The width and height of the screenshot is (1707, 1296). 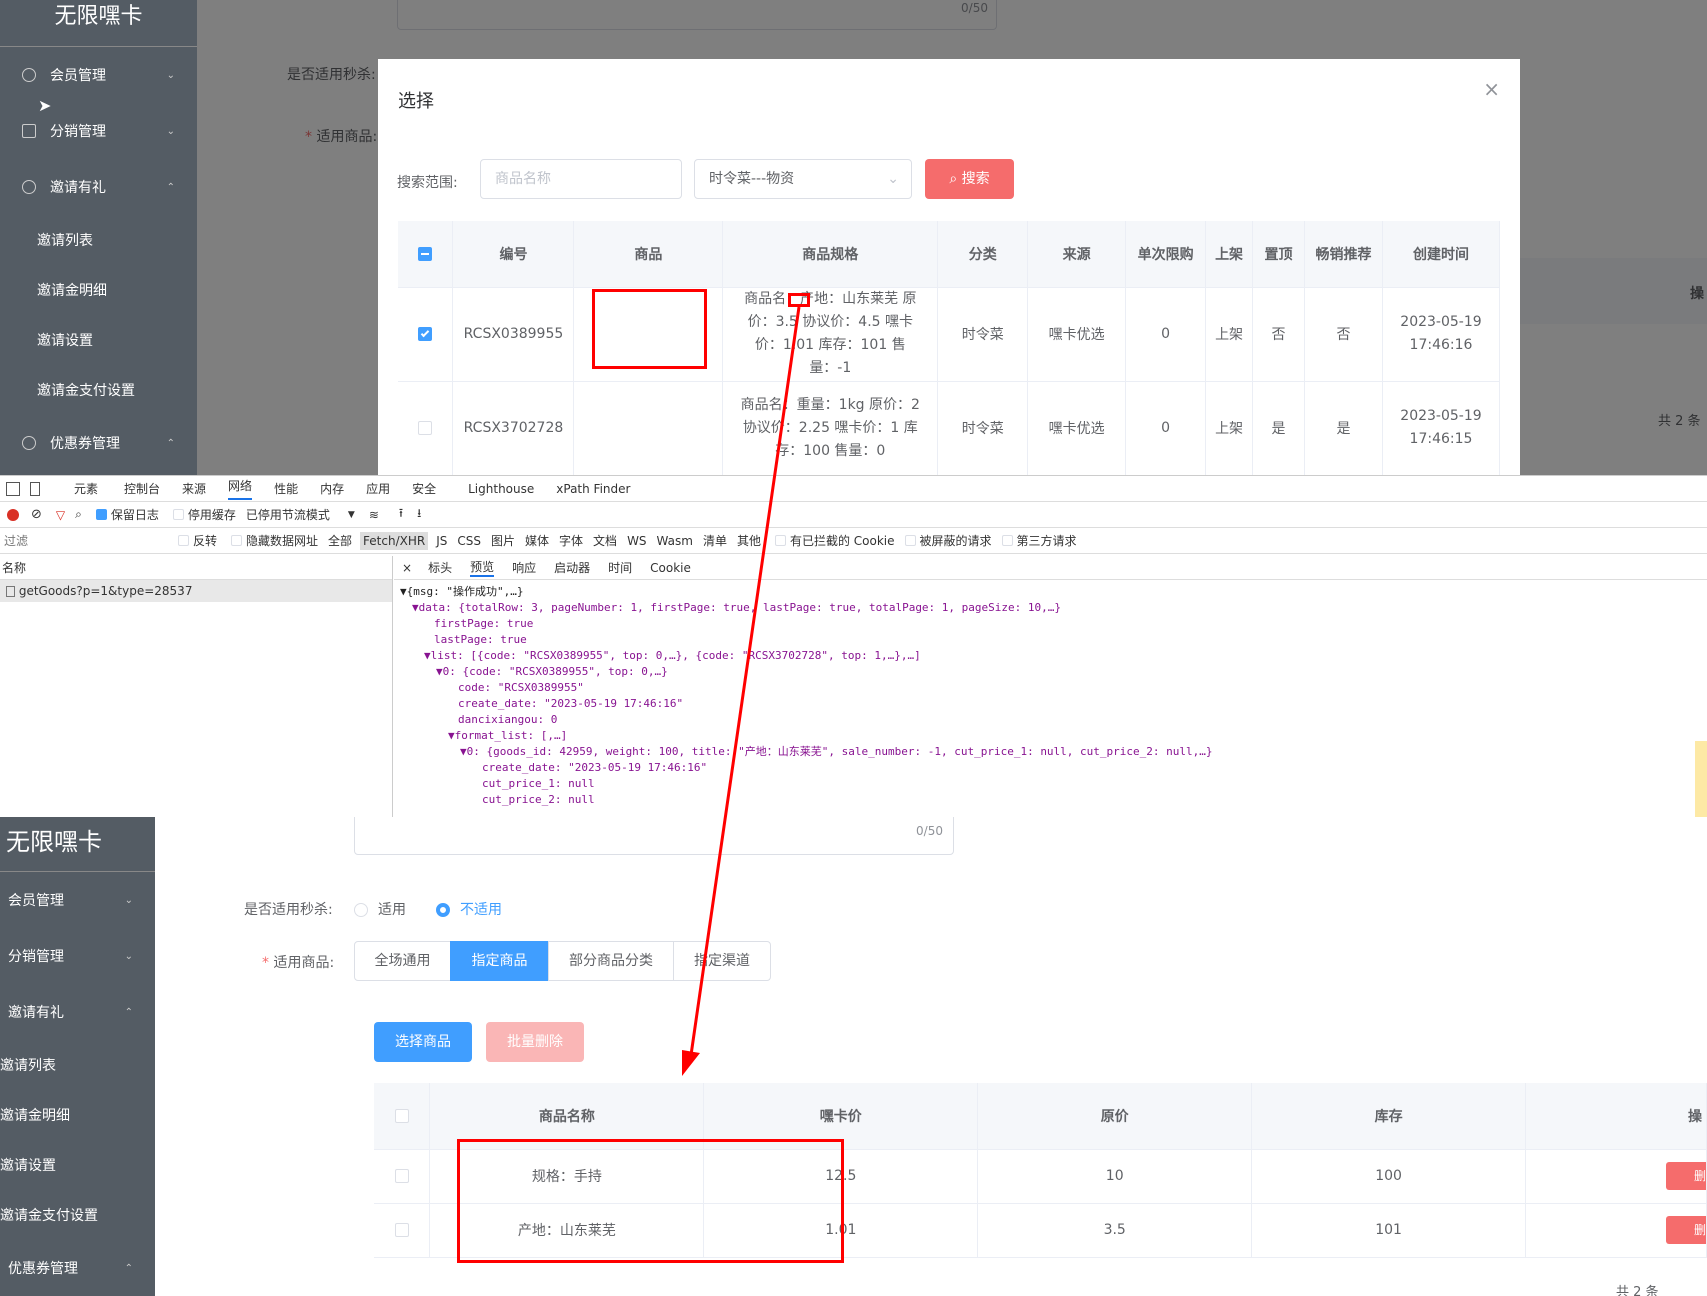 What do you see at coordinates (715, 540) in the screenshot?
I see `filter-manifest: 清单` at bounding box center [715, 540].